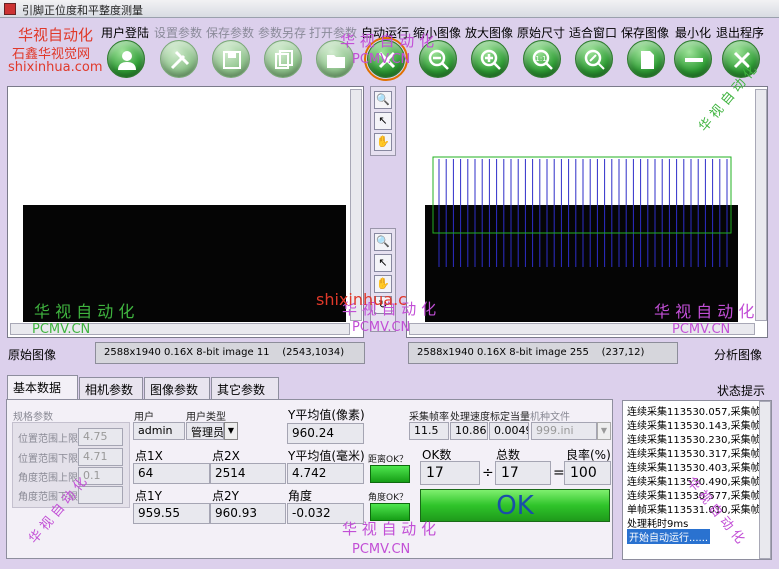 The image size is (779, 569). I want to click on exit-icon, so click(742, 60).